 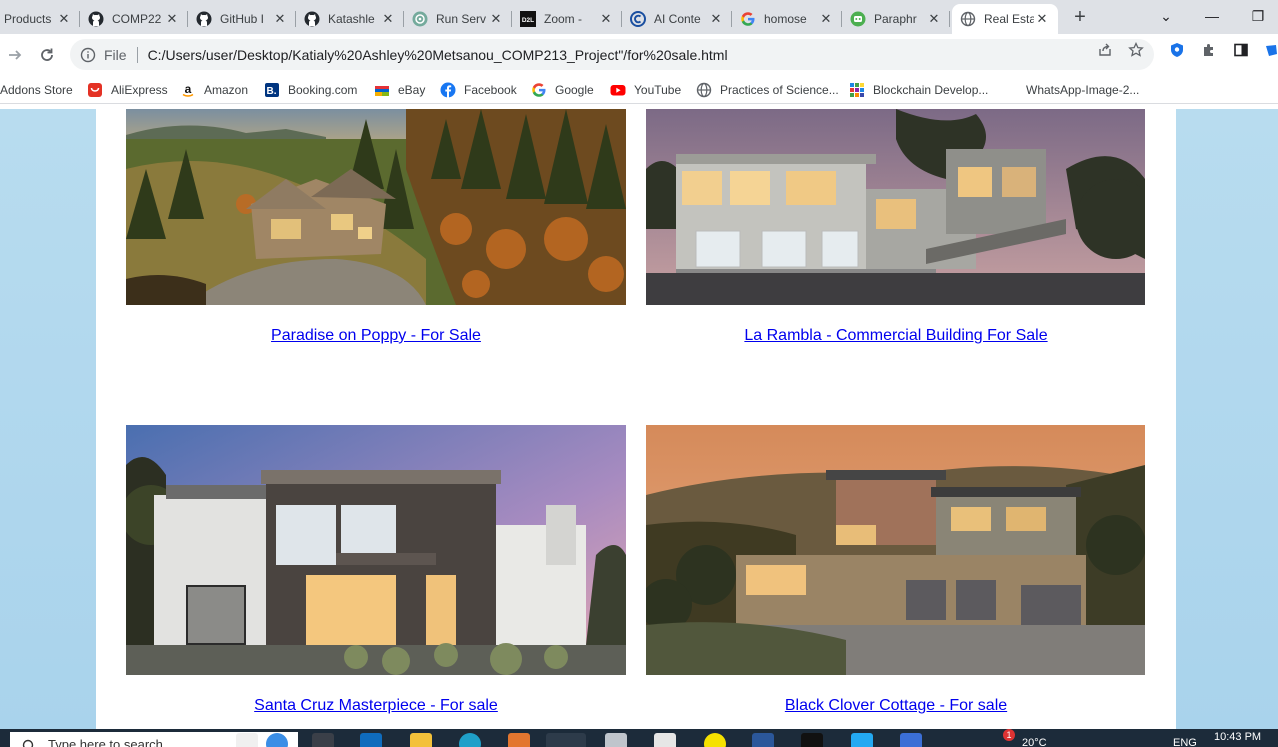 I want to click on coastal-estate-photo, so click(x=376, y=207).